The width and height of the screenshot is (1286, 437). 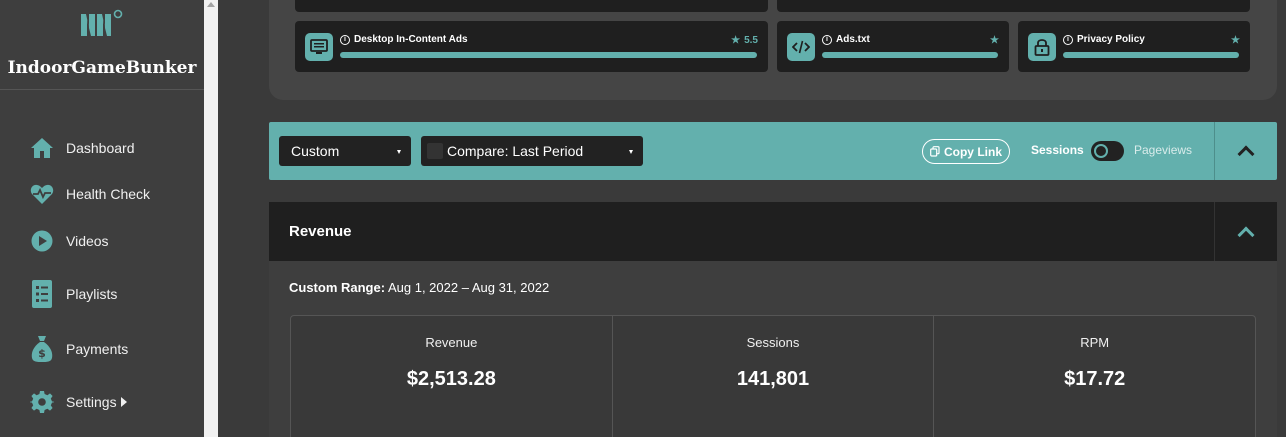 I want to click on card-title: i Ads.txt, so click(x=846, y=39).